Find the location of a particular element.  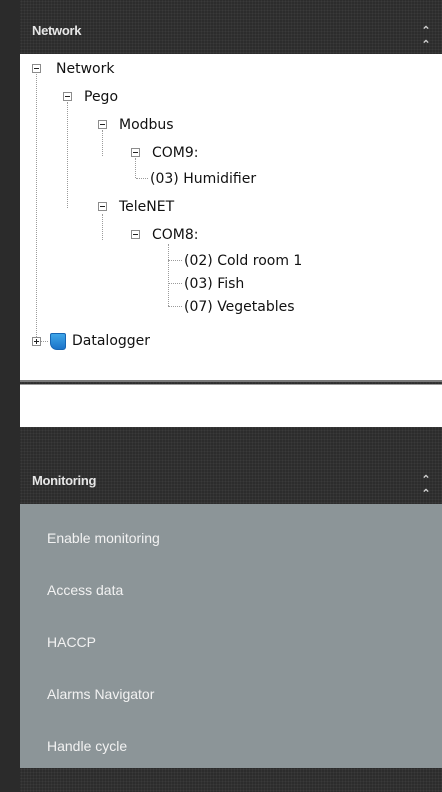

menu-item-handle-cycle: Handle cycle is located at coordinates (87, 746).